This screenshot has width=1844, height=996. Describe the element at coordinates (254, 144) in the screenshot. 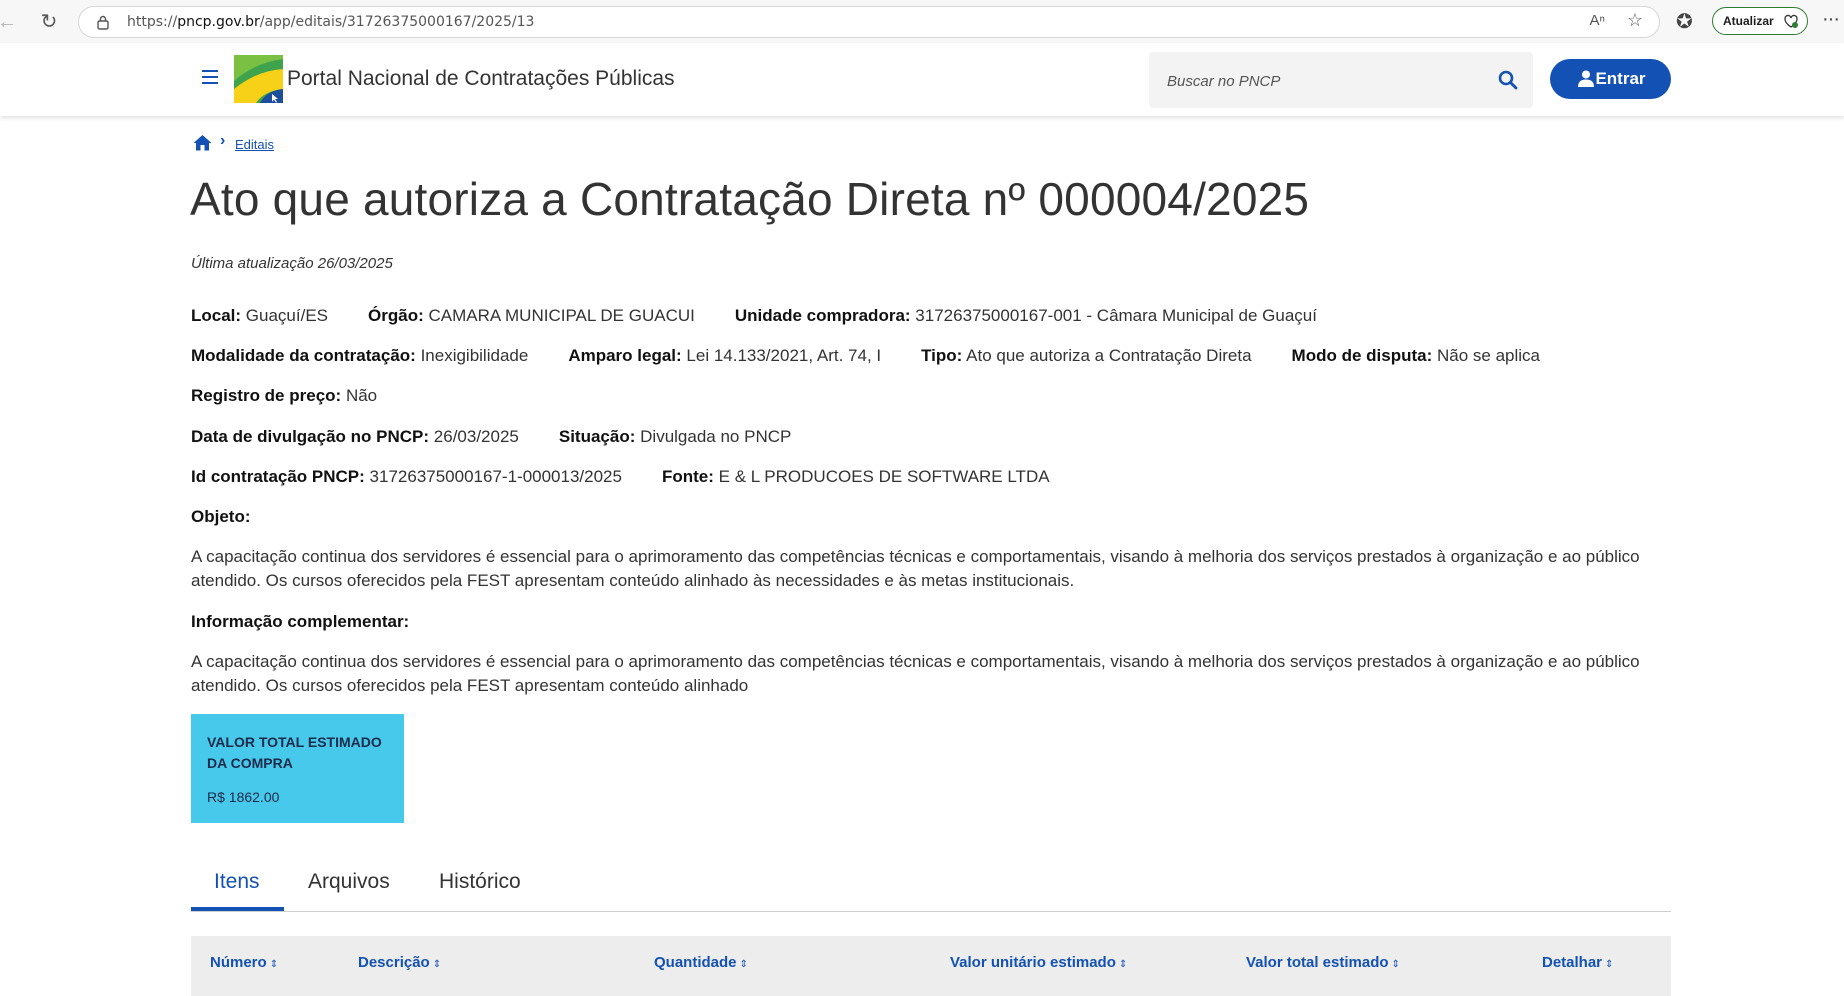

I see `breadcrumb-link-editais: Editais` at that location.